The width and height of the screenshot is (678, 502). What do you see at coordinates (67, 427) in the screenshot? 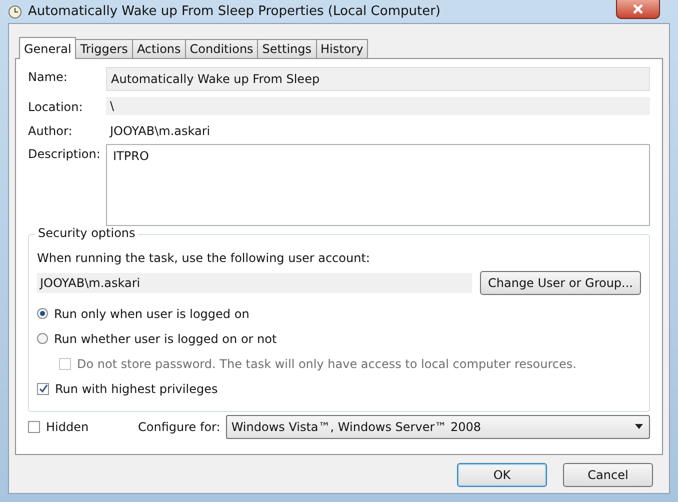
I see `option-label: Hidden` at bounding box center [67, 427].